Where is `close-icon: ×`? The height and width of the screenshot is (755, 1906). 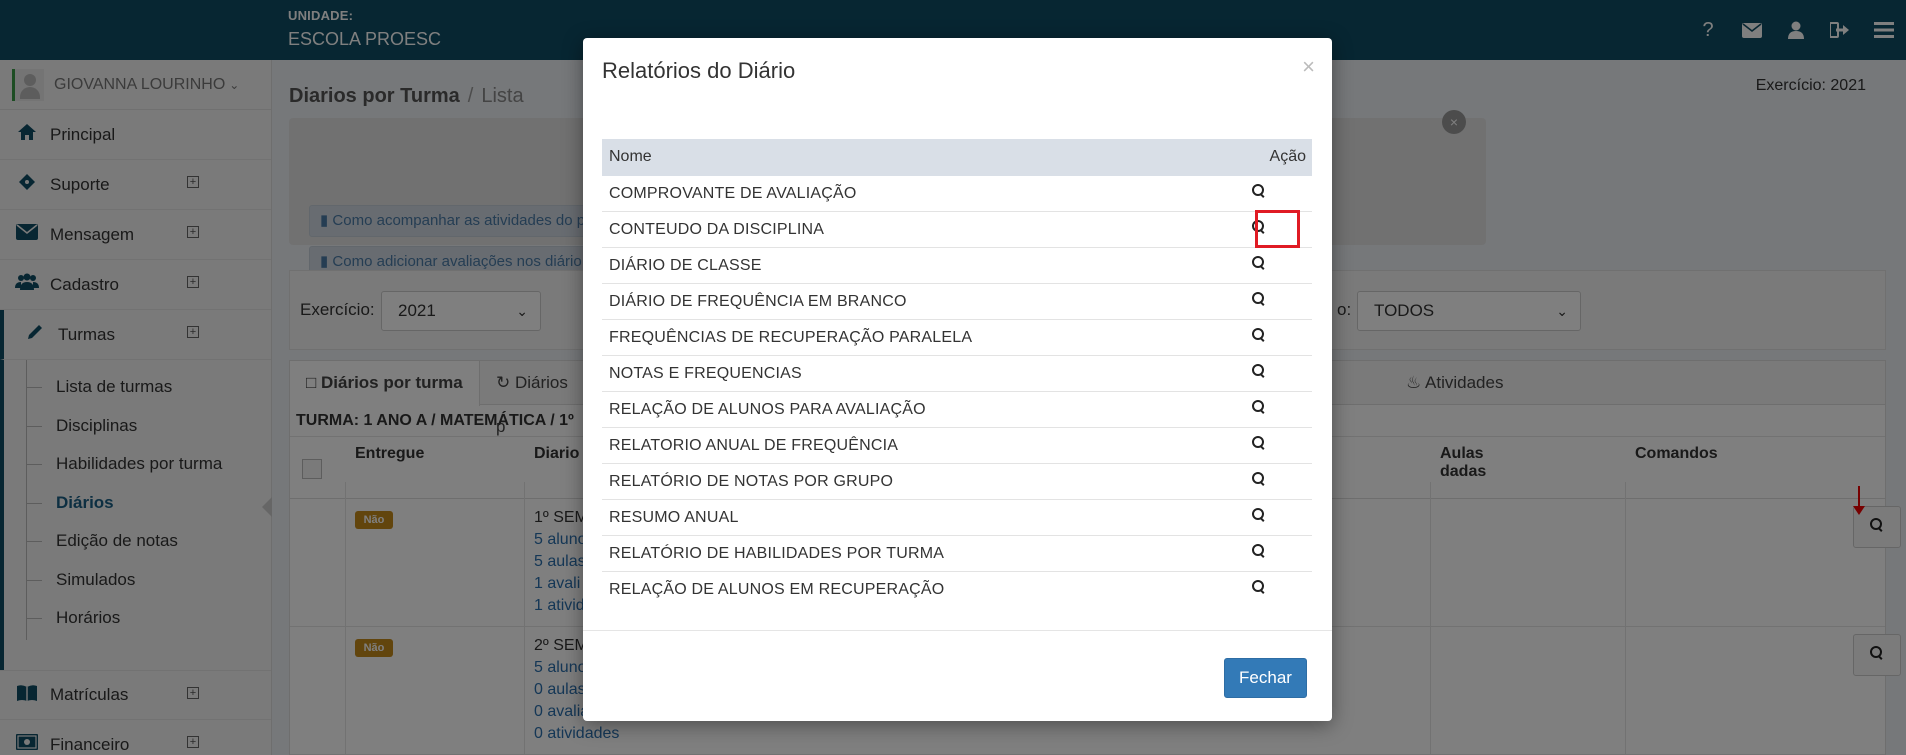
close-icon: × is located at coordinates (1308, 67).